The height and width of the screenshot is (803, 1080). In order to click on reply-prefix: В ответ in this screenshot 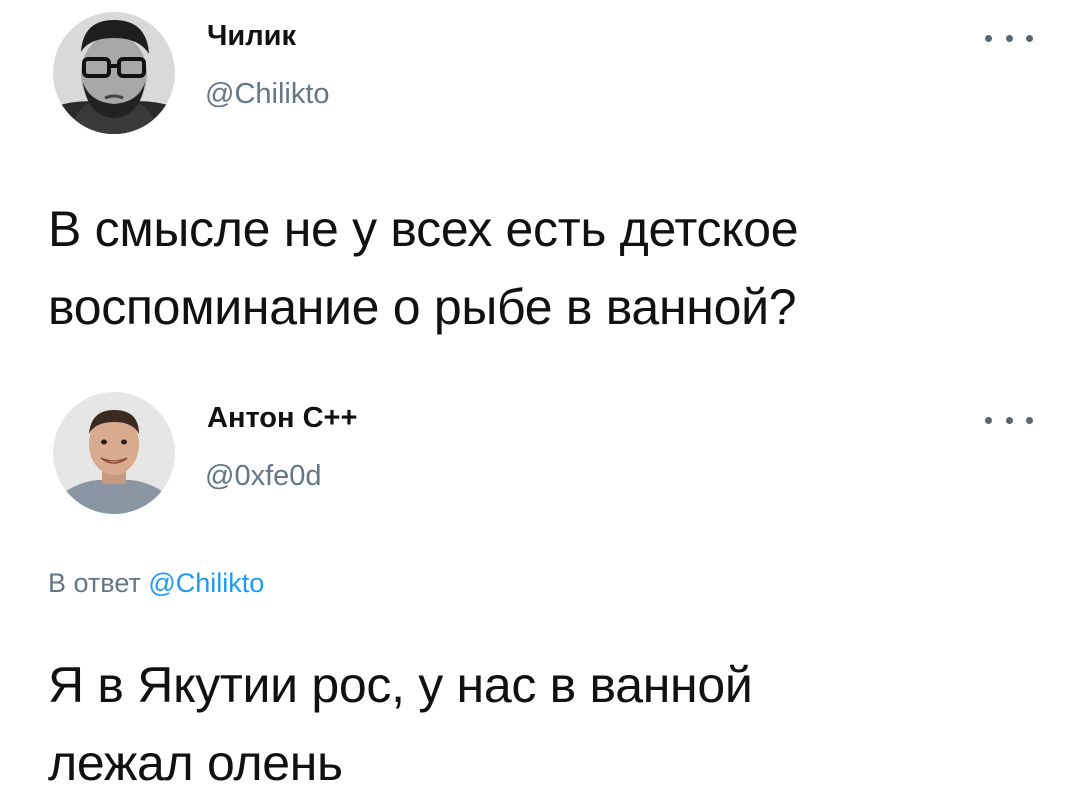, I will do `click(94, 583)`.